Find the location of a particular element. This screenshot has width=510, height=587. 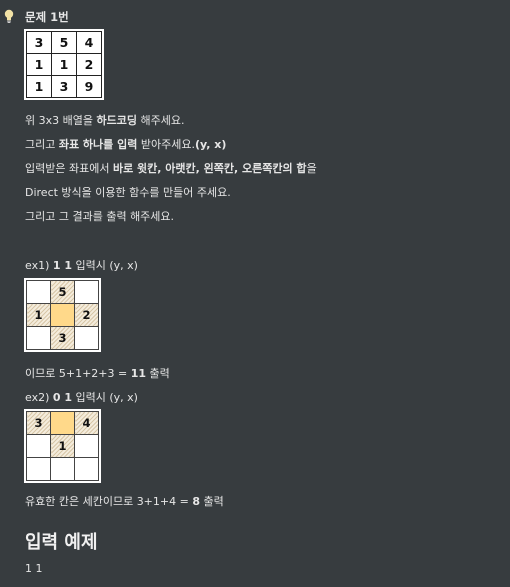

example1-grid: 5 1 2 3 is located at coordinates (62, 315).